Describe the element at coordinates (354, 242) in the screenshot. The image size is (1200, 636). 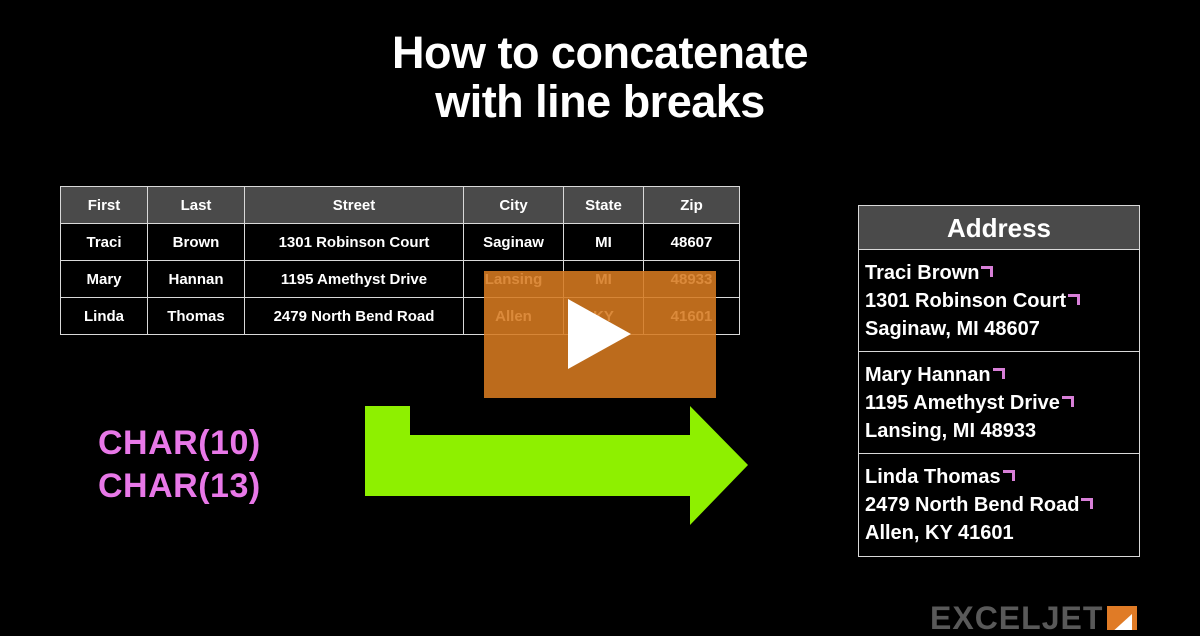
I see `cell-street: 1301 Robinson Court` at that location.